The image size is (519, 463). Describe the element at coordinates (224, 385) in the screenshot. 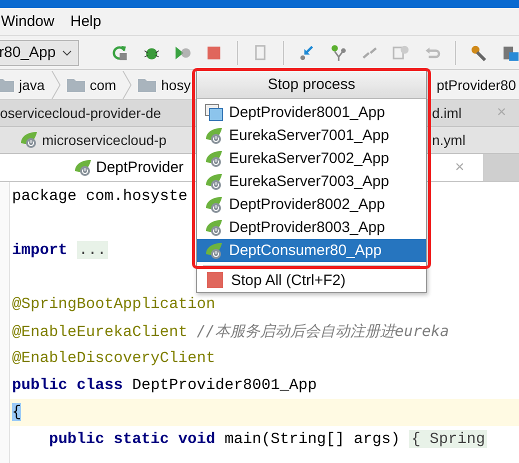

I see `class-name: DeptProvider8001_App` at that location.